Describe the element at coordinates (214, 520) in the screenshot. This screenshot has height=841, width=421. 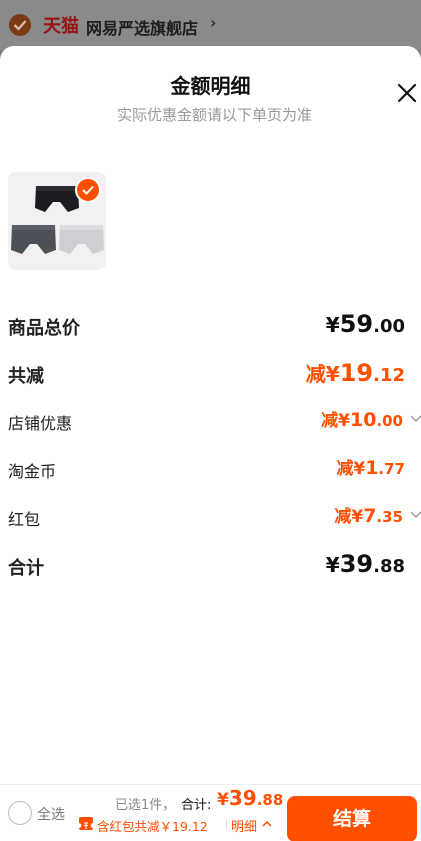
I see `red-packet-row: 红包 减¥7.35` at that location.